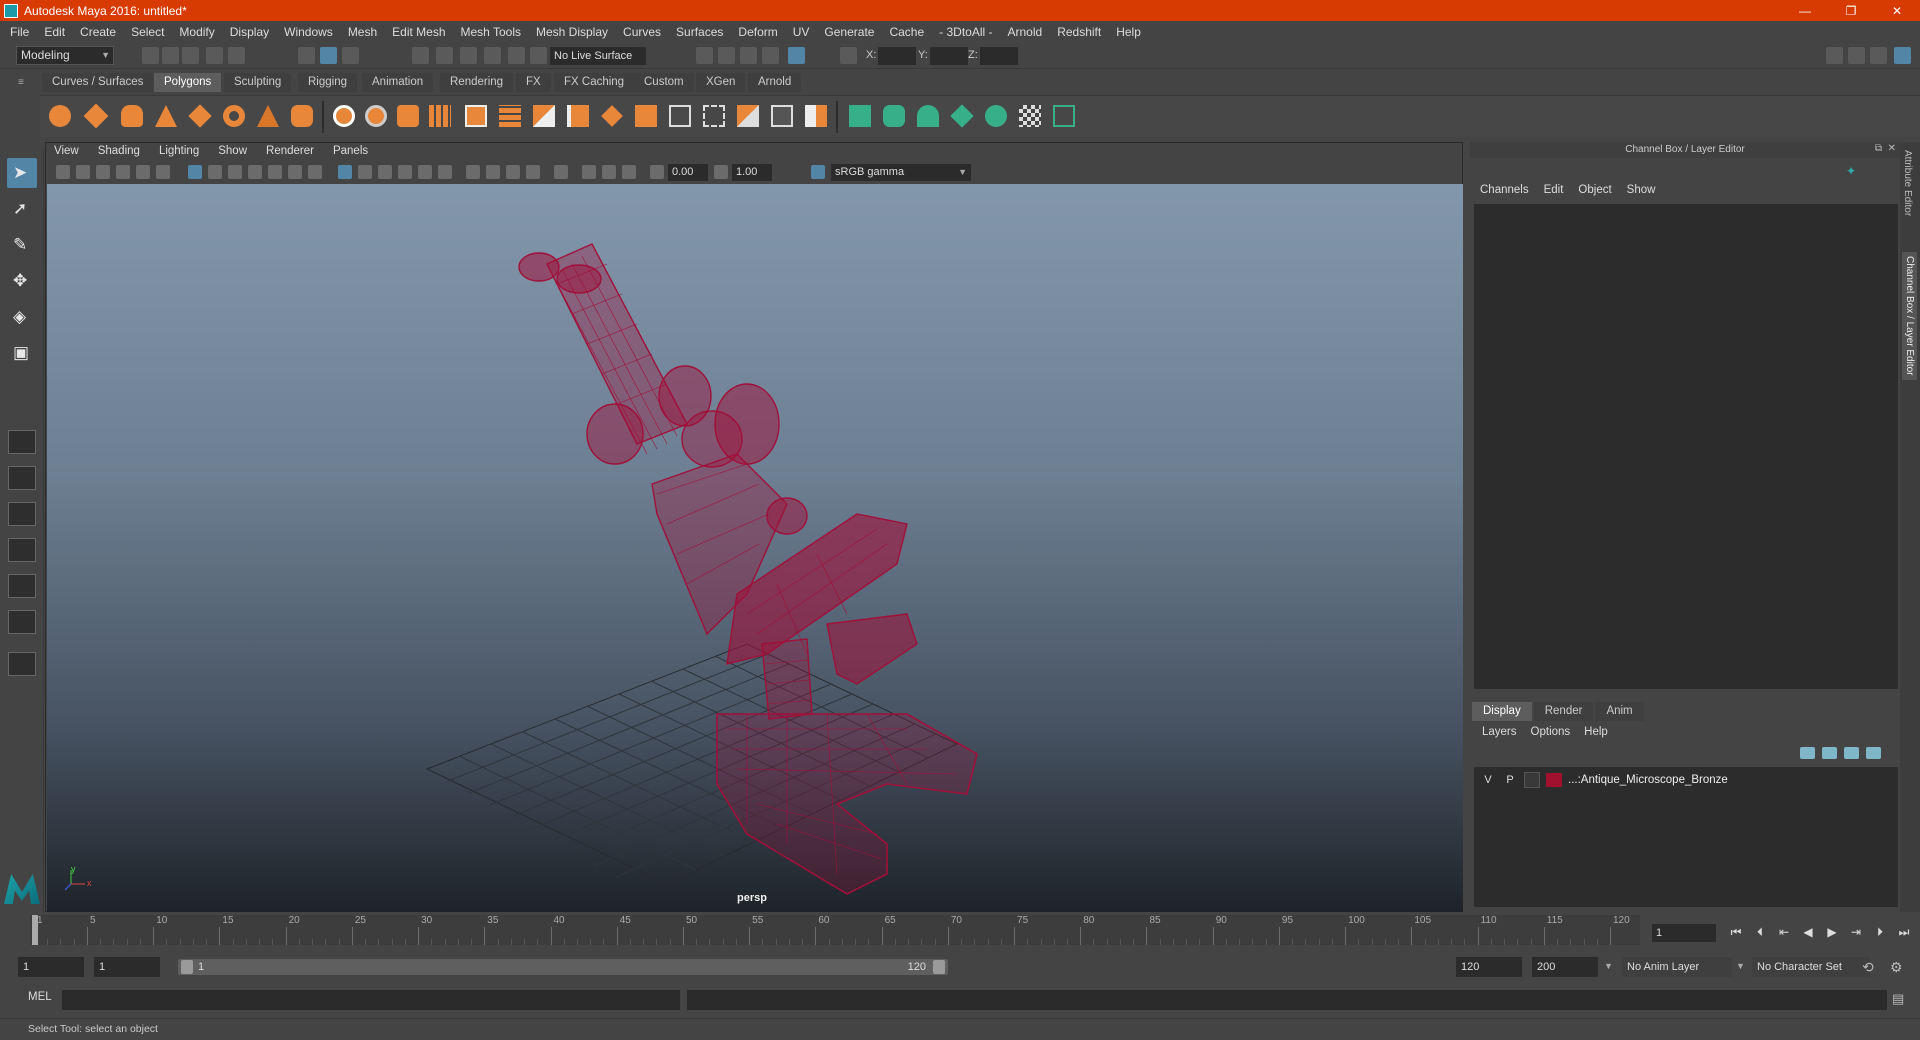 Image resolution: width=1920 pixels, height=1040 pixels. Describe the element at coordinates (96, 116) in the screenshot. I see `poly-cube-icon` at that location.